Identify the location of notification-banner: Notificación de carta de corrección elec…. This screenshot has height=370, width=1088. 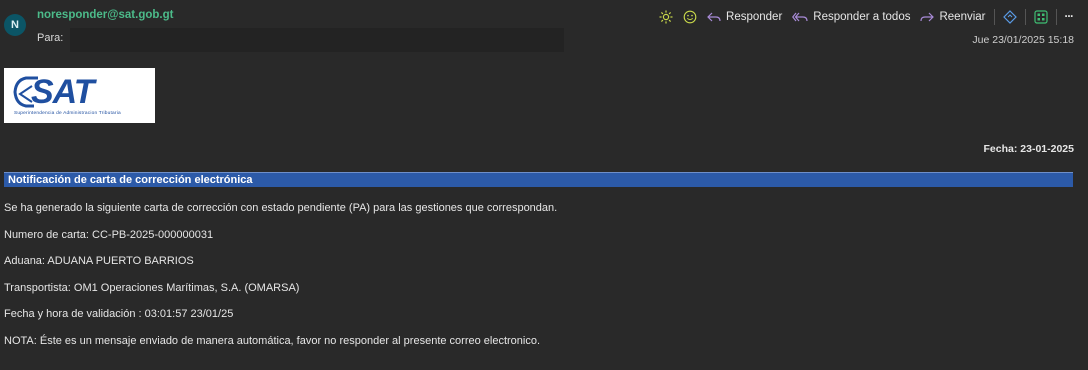
(538, 179).